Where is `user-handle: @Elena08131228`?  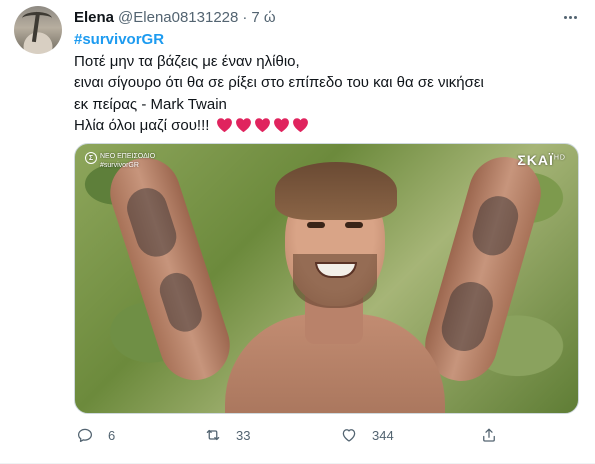 user-handle: @Elena08131228 is located at coordinates (178, 17).